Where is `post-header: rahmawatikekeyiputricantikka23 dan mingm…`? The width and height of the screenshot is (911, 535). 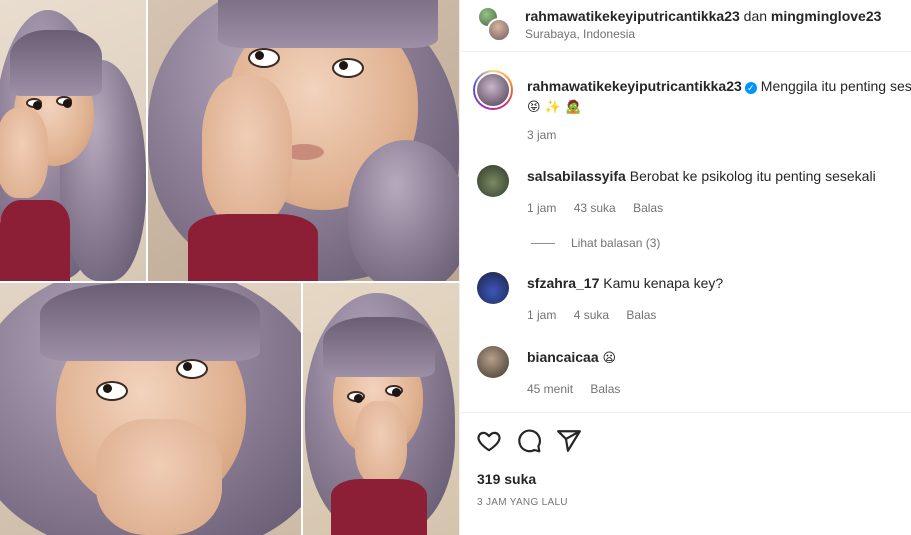 post-header: rahmawatikekeyiputricantikka23 dan mingm… is located at coordinates (685, 26).